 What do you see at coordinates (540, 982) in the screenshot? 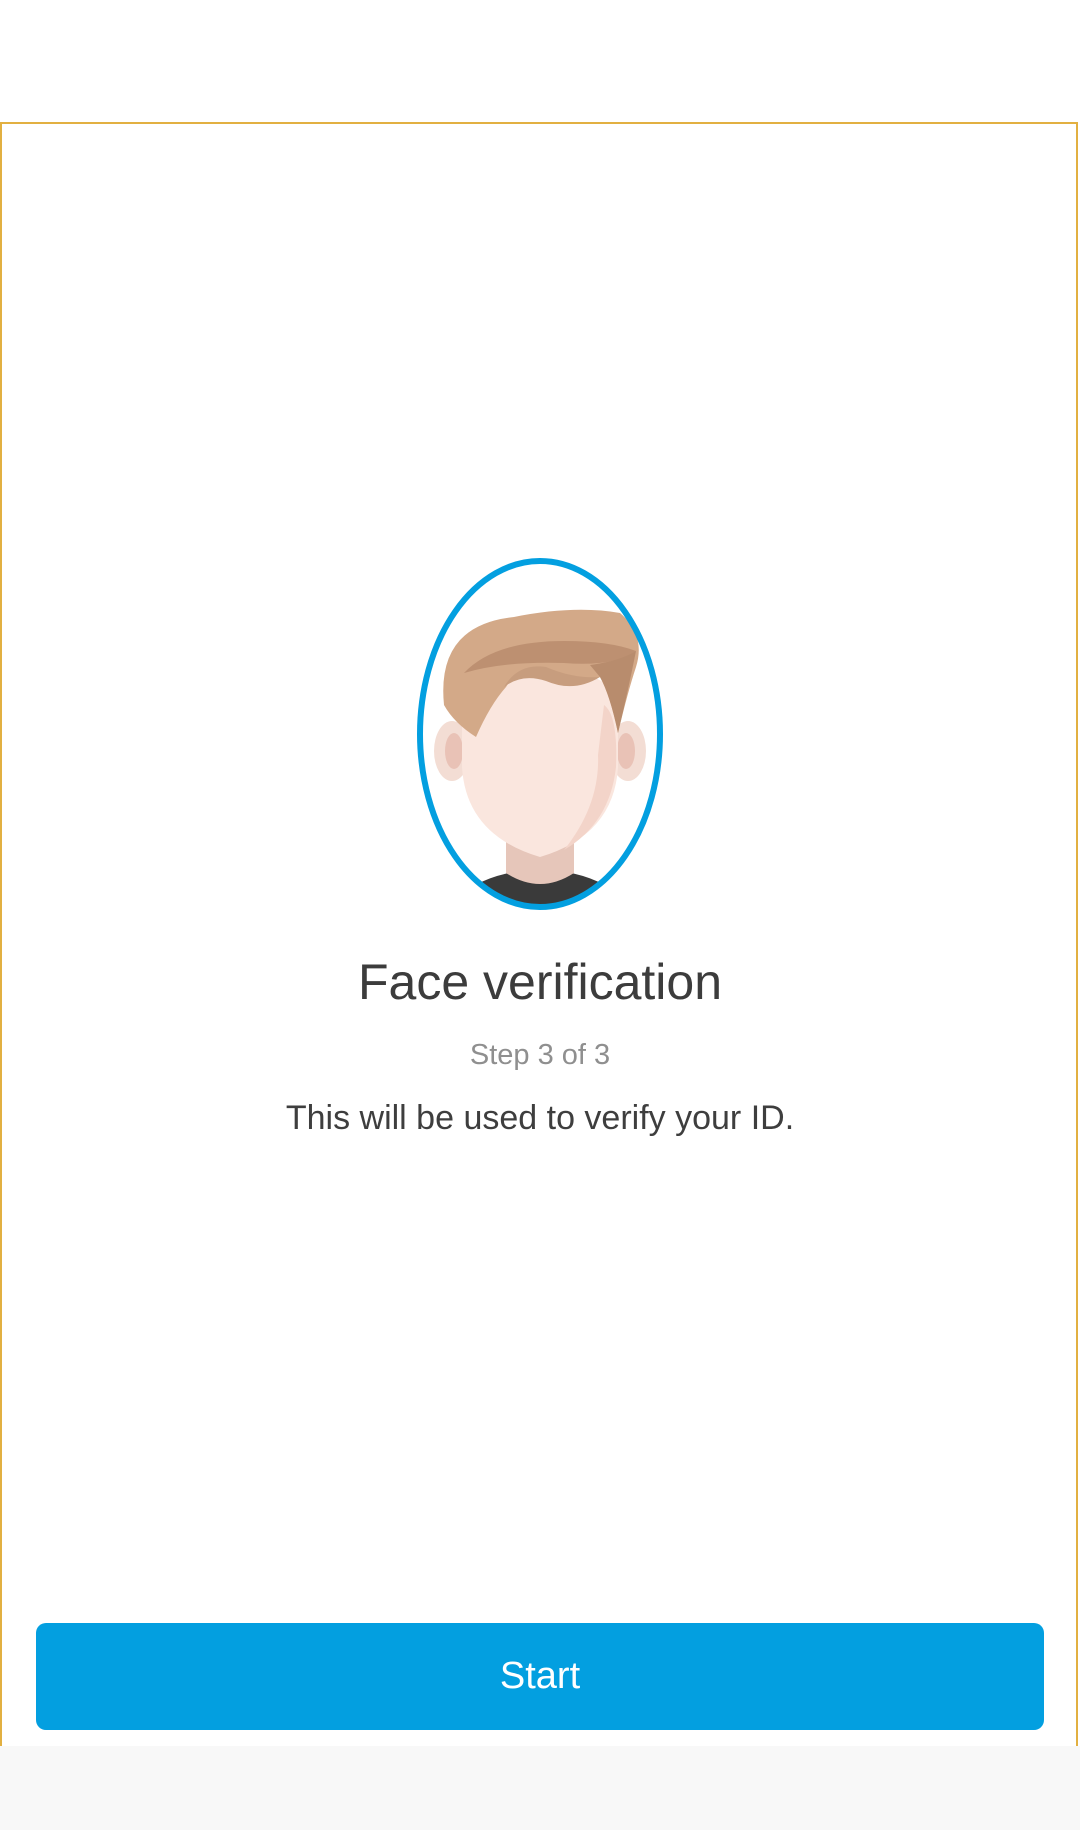
I see `page-title: Face verification` at bounding box center [540, 982].